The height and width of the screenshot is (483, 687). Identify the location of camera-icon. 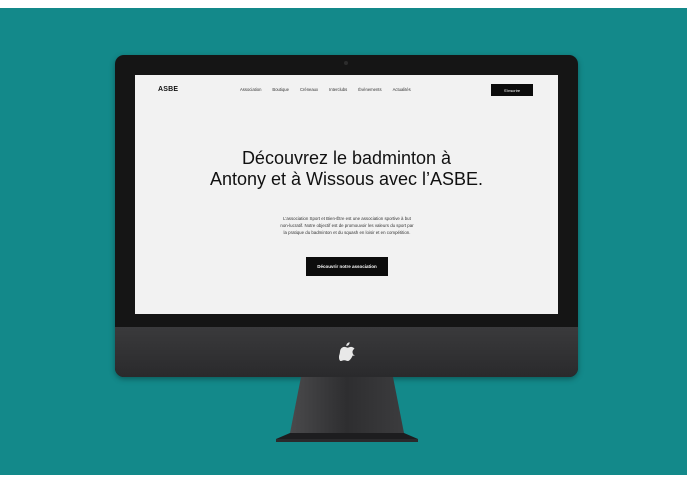
(346, 63).